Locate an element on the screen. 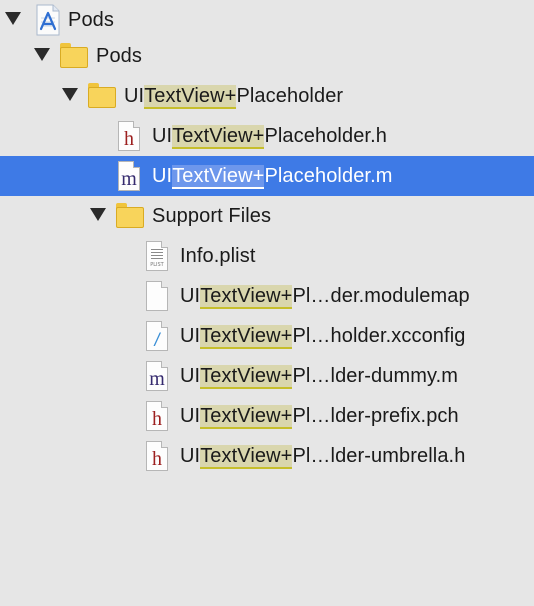 The height and width of the screenshot is (606, 534). tree-row-label: UITextView+Pl…holder.xcconfig is located at coordinates (323, 337).